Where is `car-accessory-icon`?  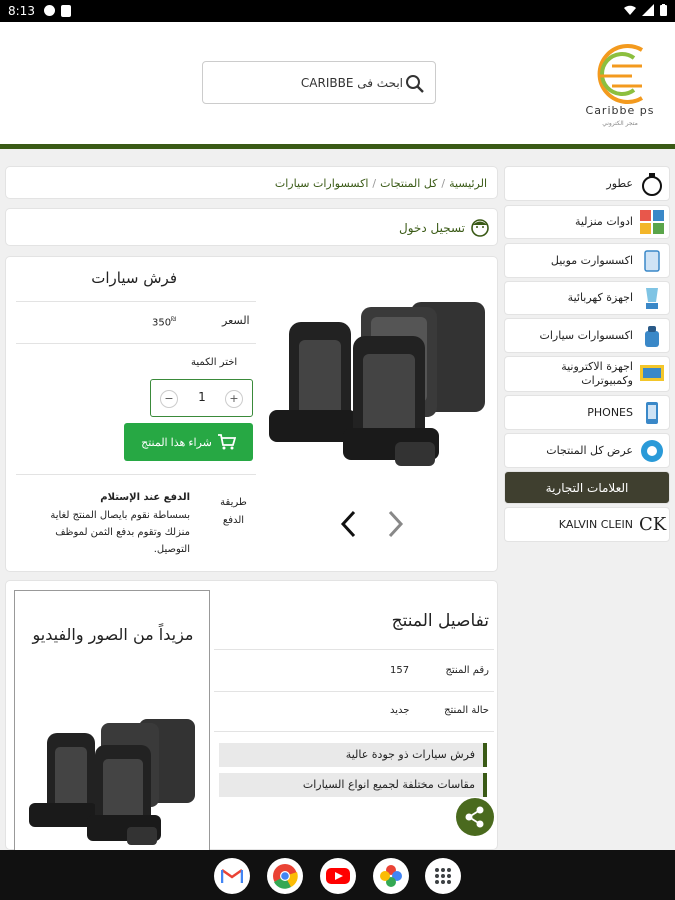 car-accessory-icon is located at coordinates (652, 336).